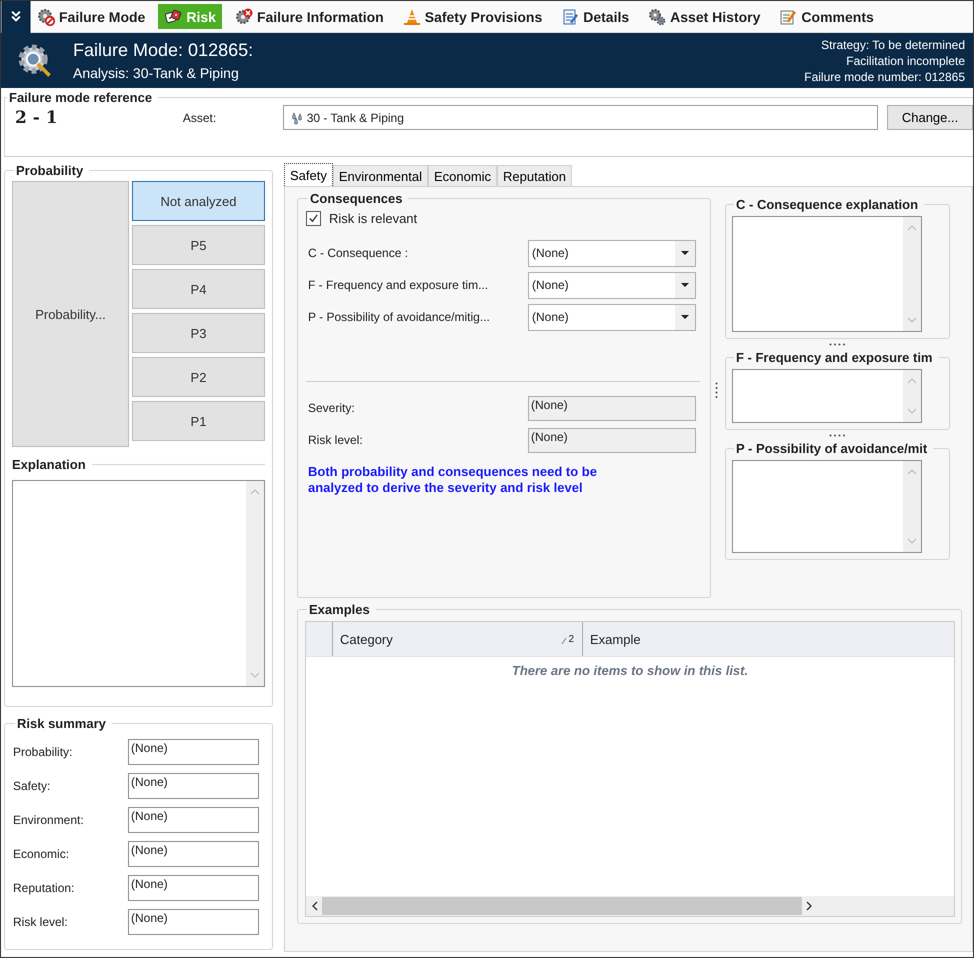 This screenshot has height=958, width=974. What do you see at coordinates (198, 333) in the screenshot?
I see `probability-level-button: P3` at bounding box center [198, 333].